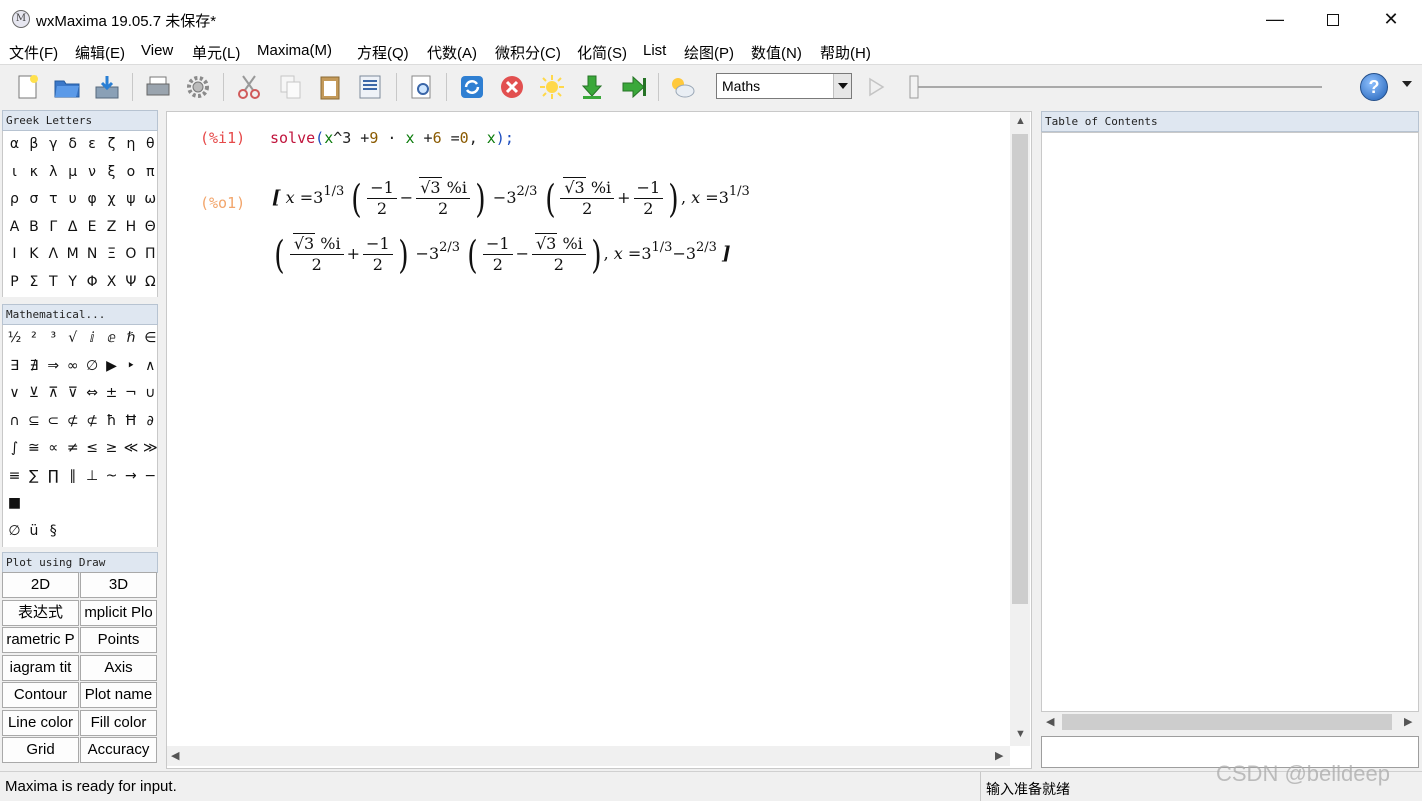 The image size is (1422, 801). What do you see at coordinates (14, 227) in the screenshot?
I see `greek-symbol: Α` at bounding box center [14, 227].